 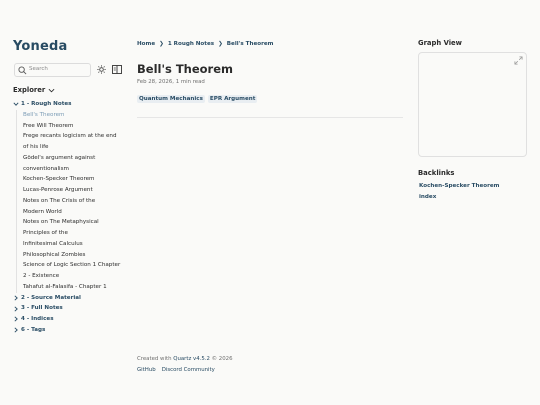 I want to click on graph-view-canvas, so click(x=472, y=104).